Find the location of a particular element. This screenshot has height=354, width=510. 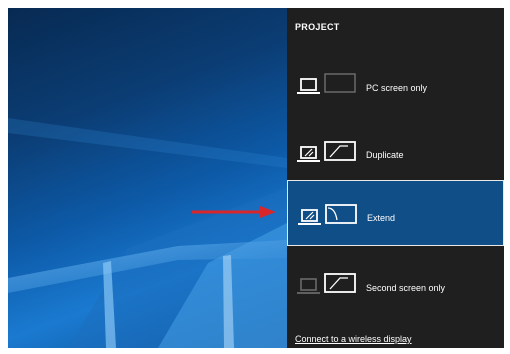

panel-title: PROJECT is located at coordinates (317, 27).